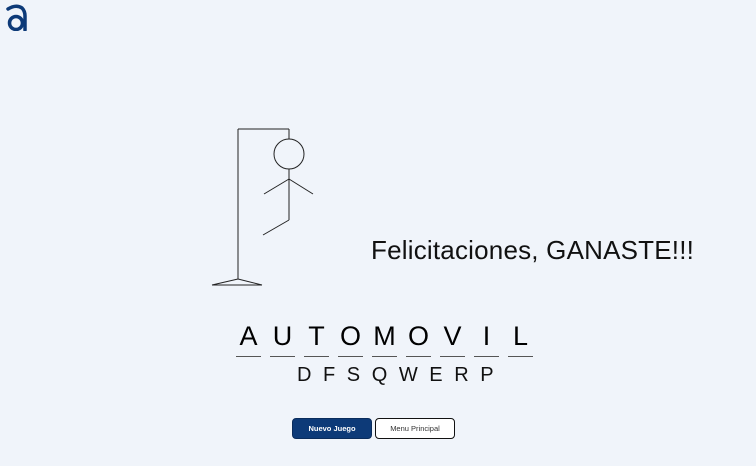  Describe the element at coordinates (276, 186) in the screenshot. I see `hangman-left-arm` at that location.